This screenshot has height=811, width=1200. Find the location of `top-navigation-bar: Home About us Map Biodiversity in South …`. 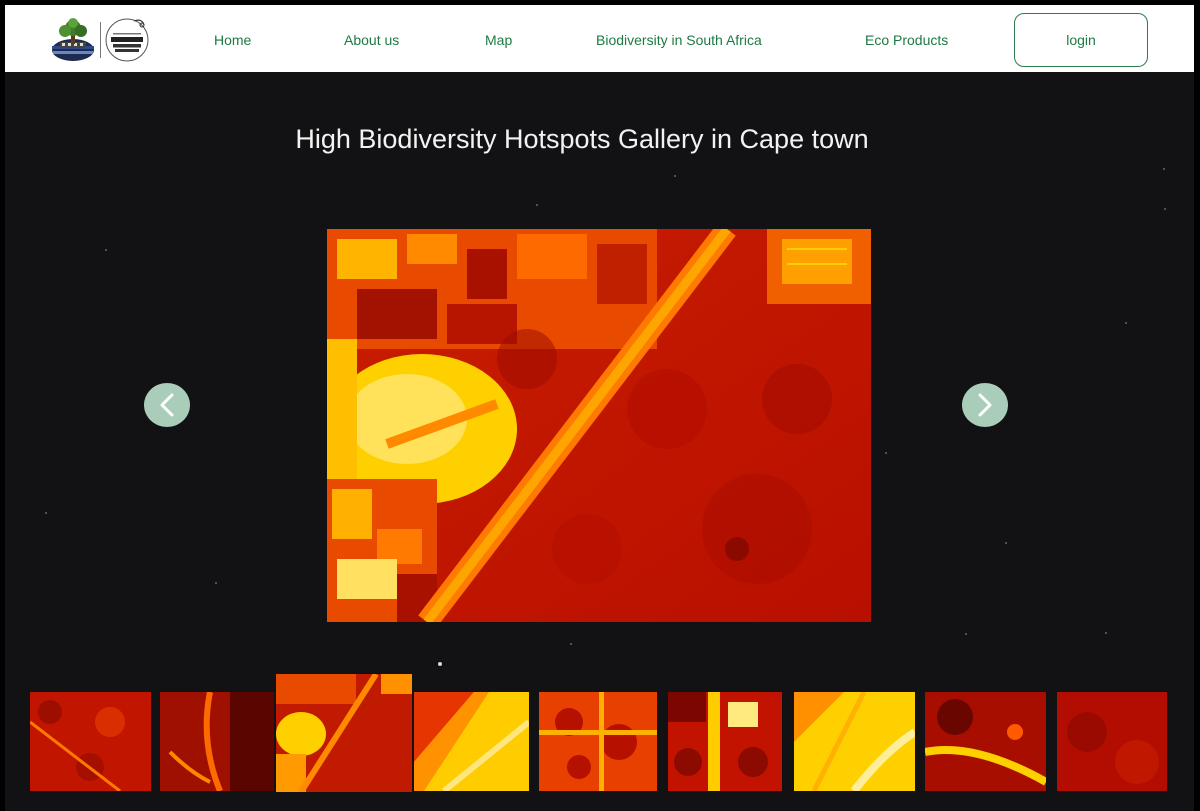

top-navigation-bar: Home About us Map Biodiversity in South … is located at coordinates (599, 38).